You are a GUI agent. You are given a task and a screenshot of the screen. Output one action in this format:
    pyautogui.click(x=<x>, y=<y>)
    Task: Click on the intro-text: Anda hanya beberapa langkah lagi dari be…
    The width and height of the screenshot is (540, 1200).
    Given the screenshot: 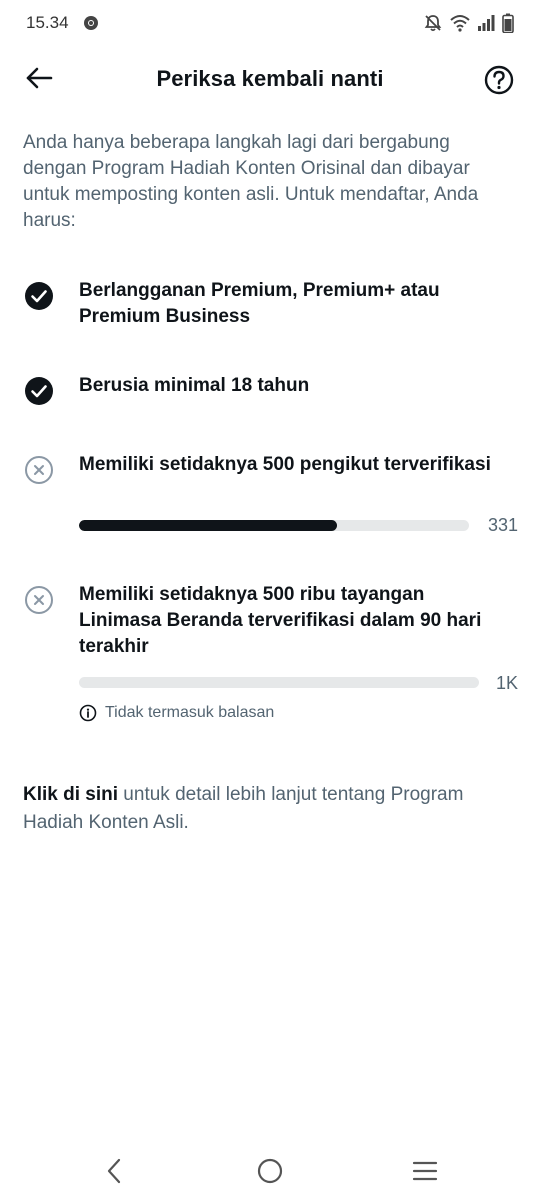 What is the action you would take?
    pyautogui.click(x=251, y=181)
    